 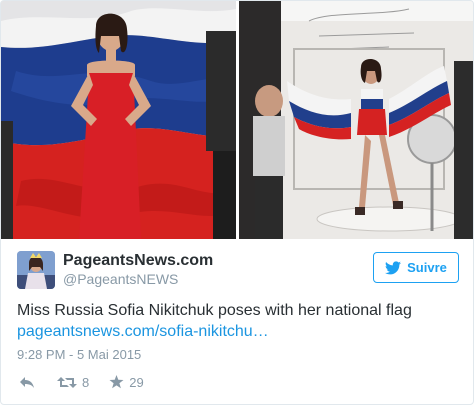 I want to click on follow-label: Suivre, so click(x=427, y=267).